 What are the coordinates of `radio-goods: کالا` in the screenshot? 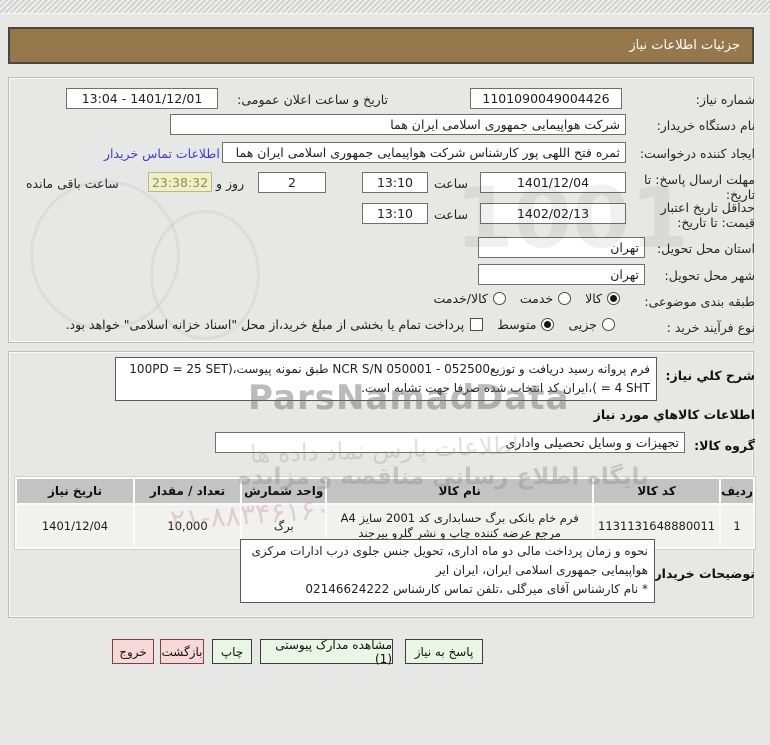 It's located at (602, 298).